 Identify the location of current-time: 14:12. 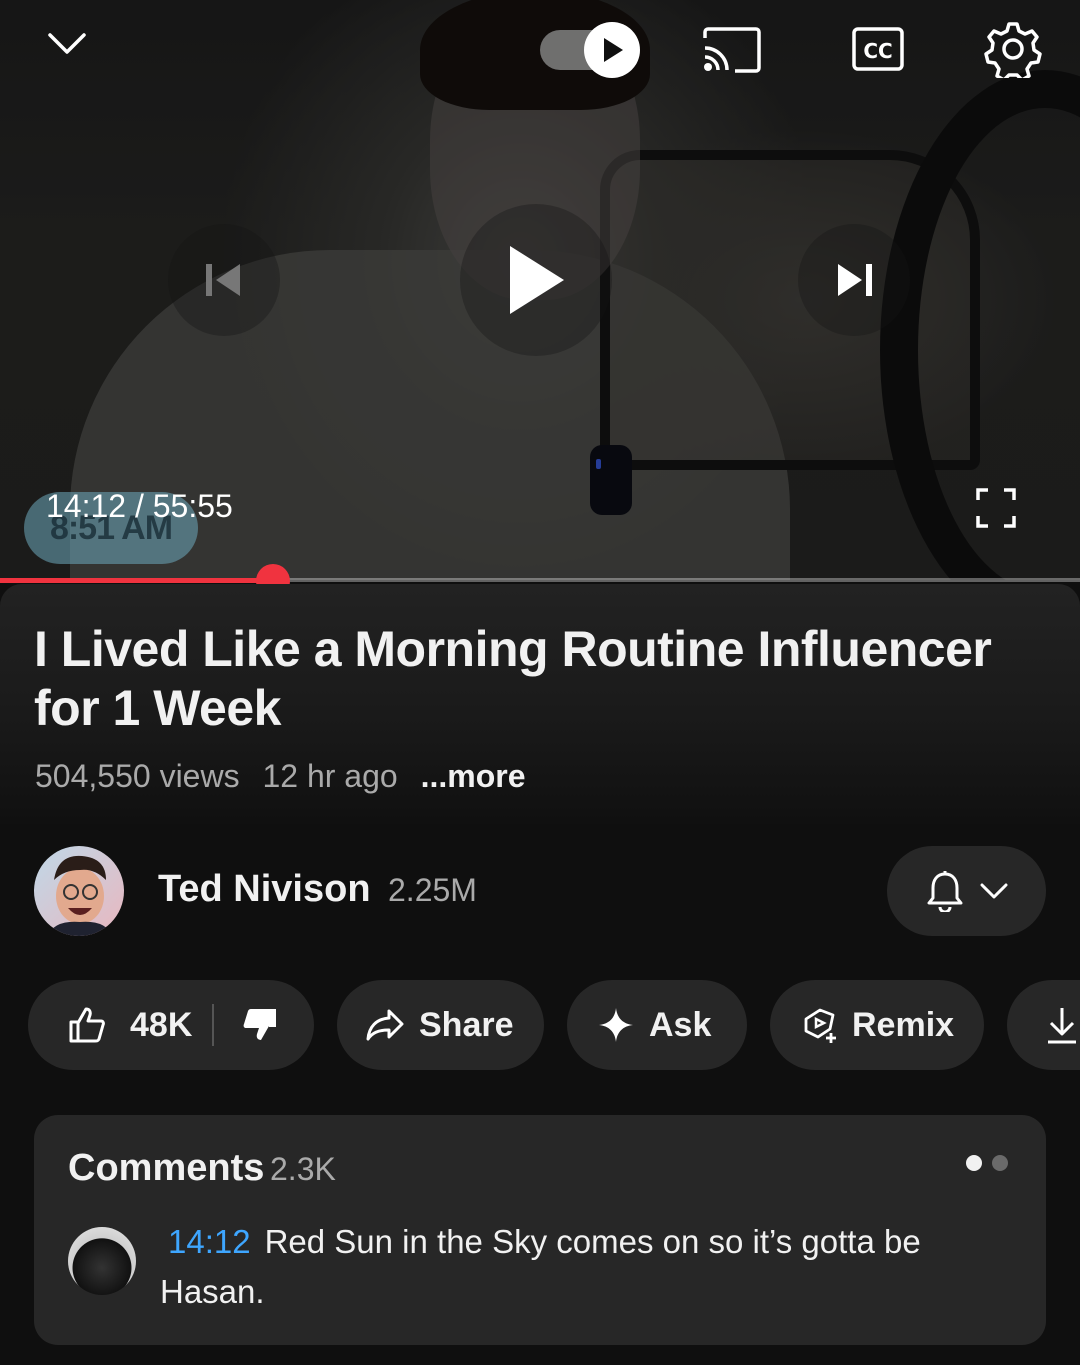
(86, 506).